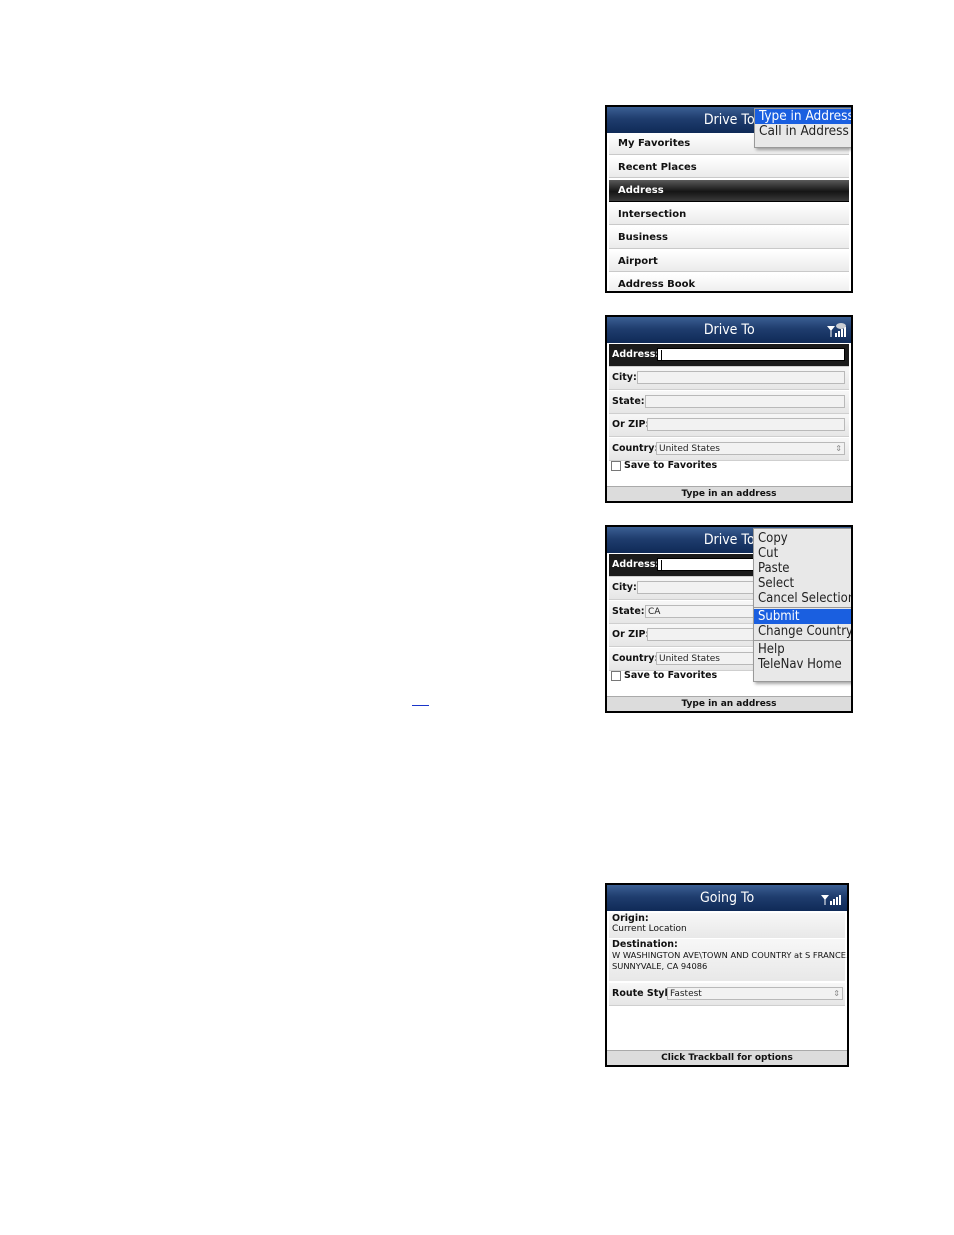 The image size is (954, 1235). I want to click on screen-title: Going To, so click(727, 898).